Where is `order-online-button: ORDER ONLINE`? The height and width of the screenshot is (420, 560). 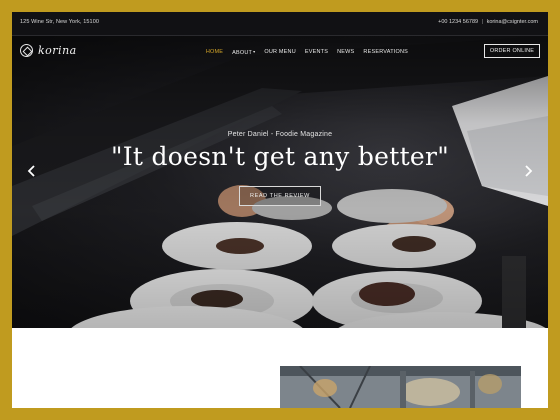 order-online-button: ORDER ONLINE is located at coordinates (512, 51).